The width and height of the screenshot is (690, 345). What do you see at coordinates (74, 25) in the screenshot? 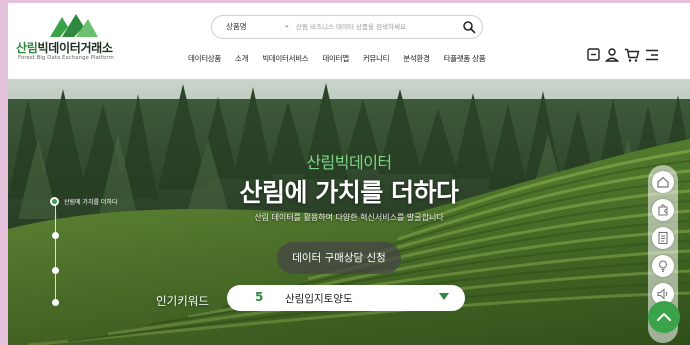
I see `logo-mark-icon` at bounding box center [74, 25].